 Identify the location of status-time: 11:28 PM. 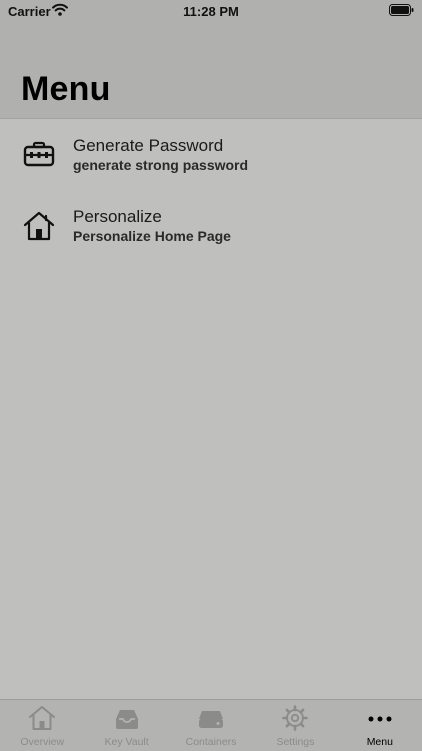
(211, 11).